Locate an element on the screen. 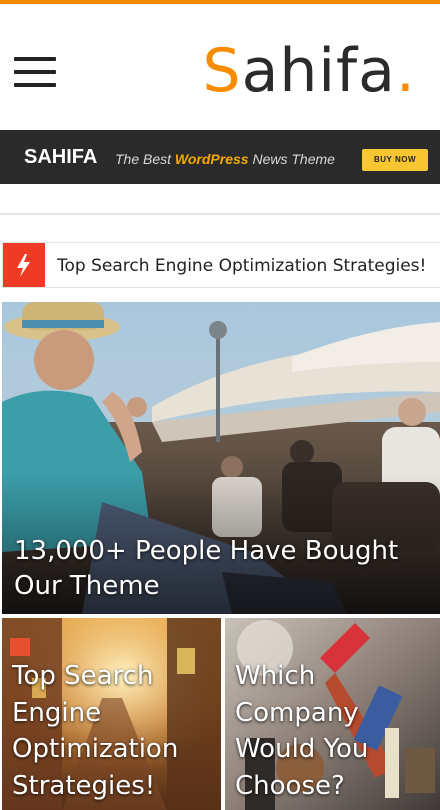 Image resolution: width=440 pixels, height=810 pixels. post-card-title: Which Company Would You Choose? is located at coordinates (337, 731).